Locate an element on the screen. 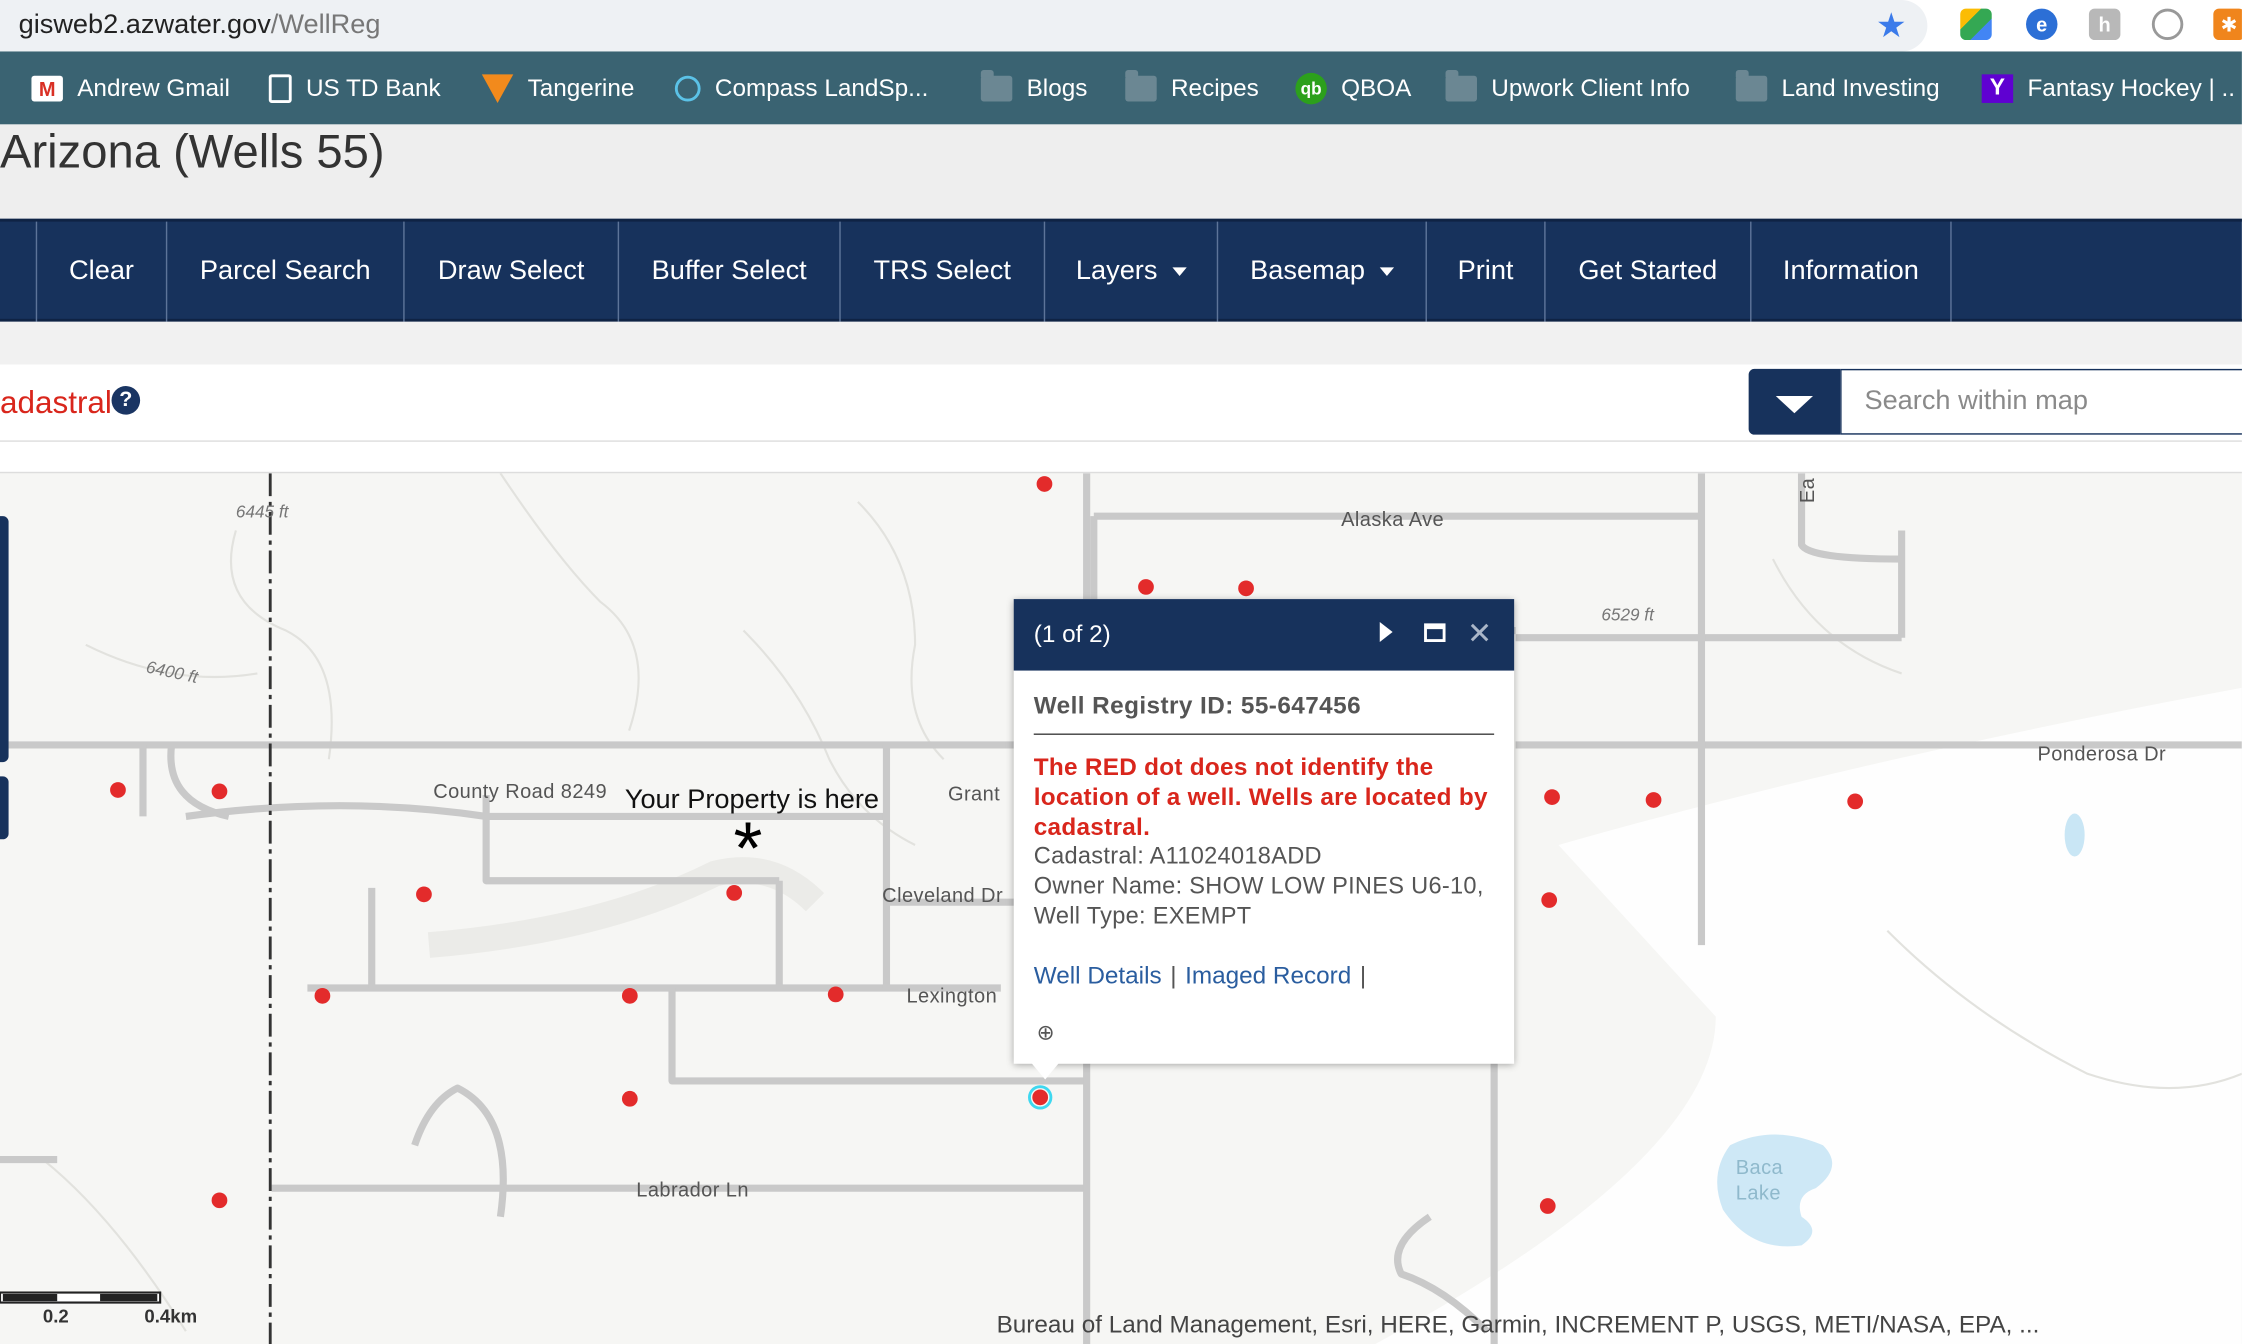 This screenshot has width=2242, height=1344. nav-parcel-search-button: Parcel Search is located at coordinates (284, 271).